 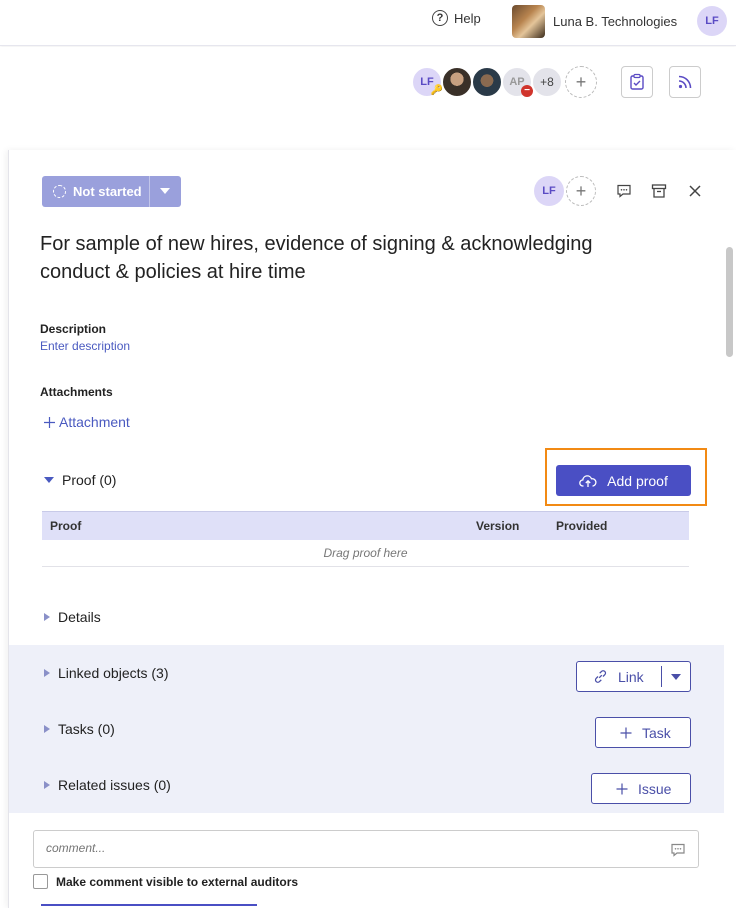 I want to click on page-header: LF 🔑 AP − +8 +, so click(x=368, y=99).